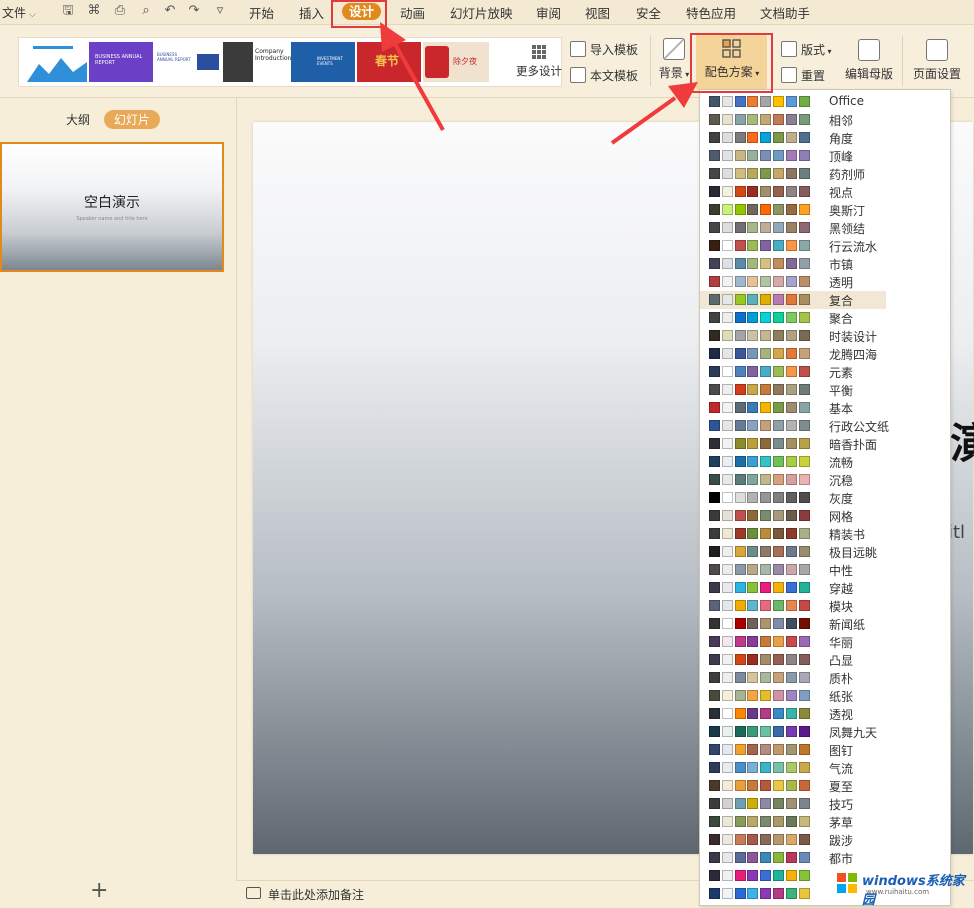  Describe the element at coordinates (898, 892) in the screenshot. I see `watermark-url: www.ruihaitu.com` at that location.